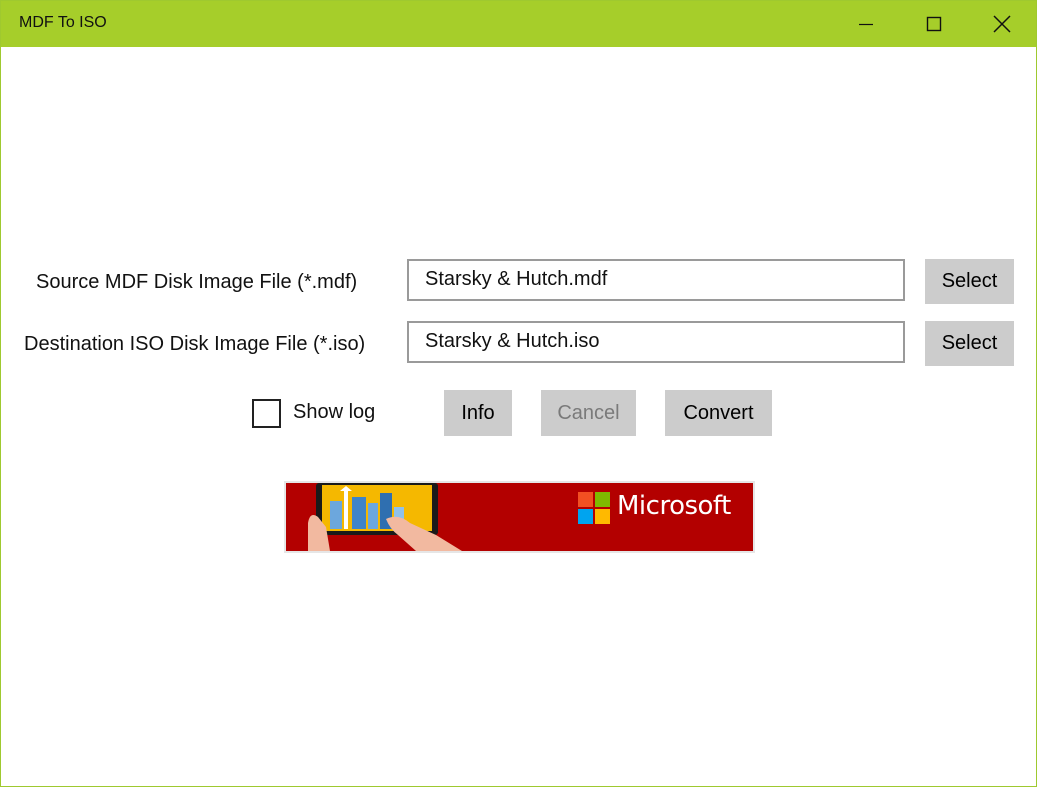  Describe the element at coordinates (385, 517) in the screenshot. I see `ad-illustration` at that location.